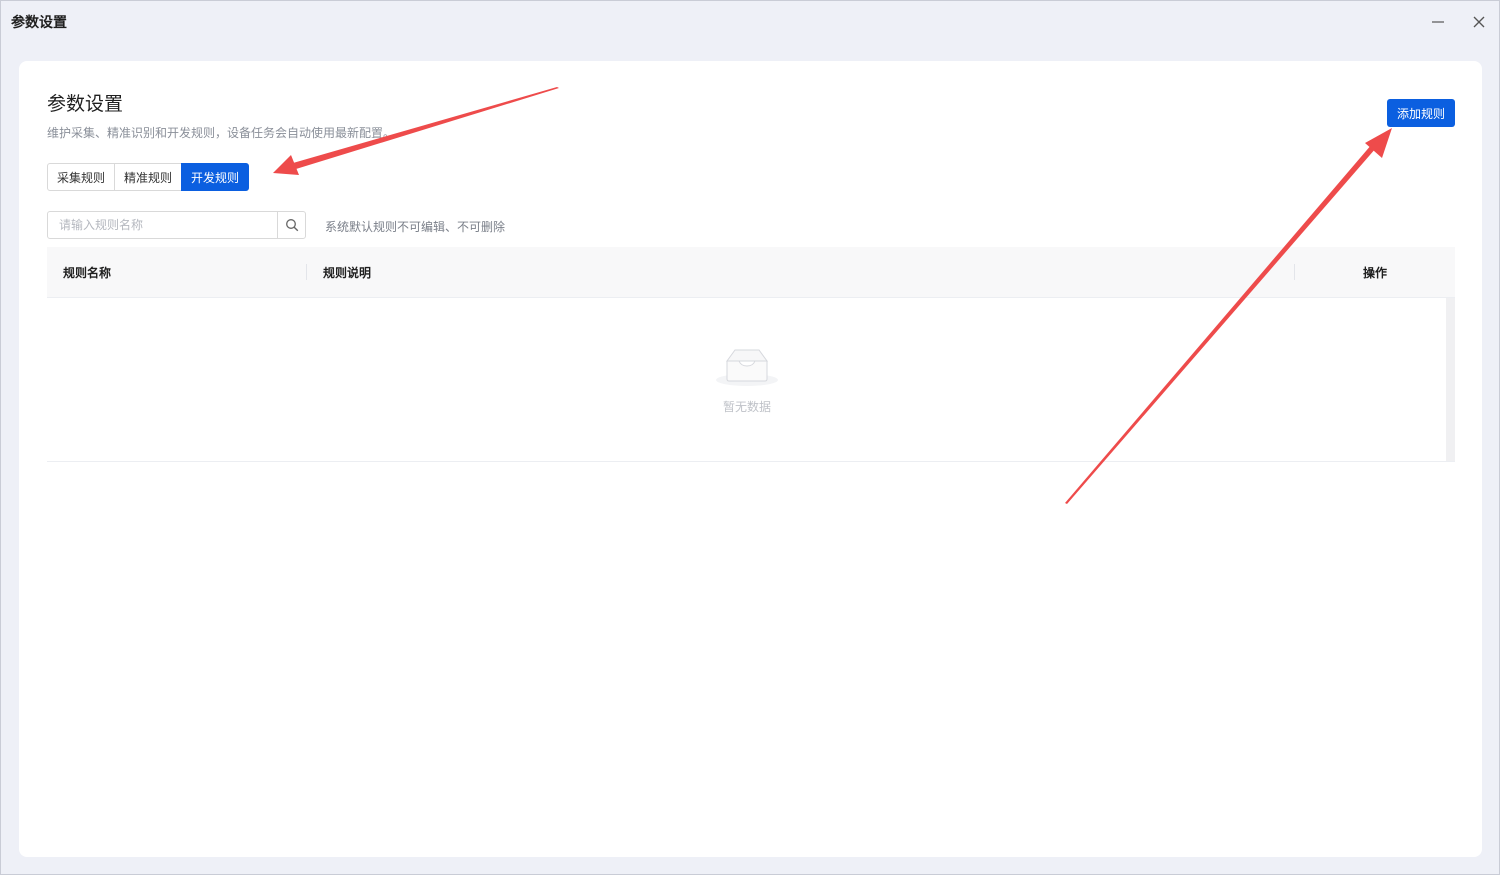 The height and width of the screenshot is (875, 1500). Describe the element at coordinates (87, 272) in the screenshot. I see `column-header-rule-name: 规则名称` at that location.